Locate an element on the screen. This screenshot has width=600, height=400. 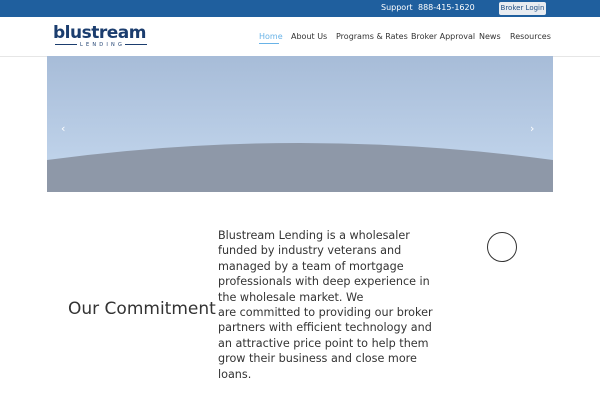
nav-item-programs-rates: Programs & Rates is located at coordinates (372, 36).